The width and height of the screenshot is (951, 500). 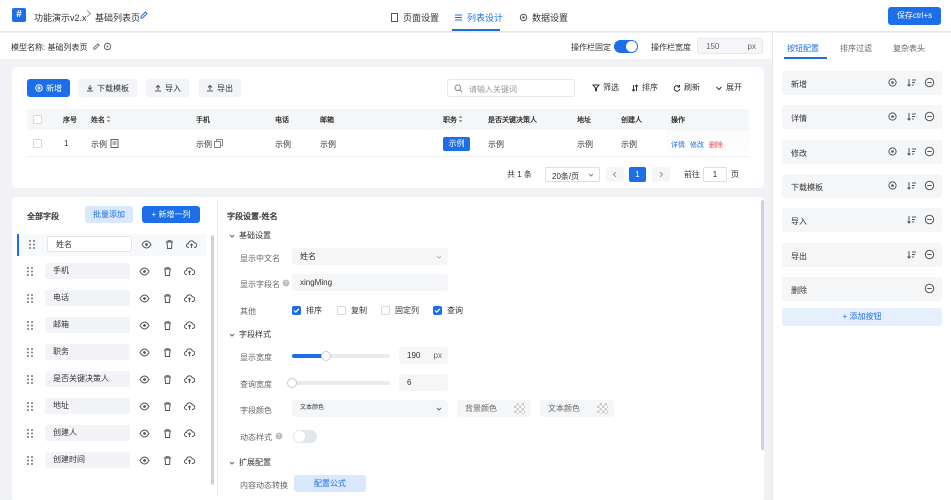 I want to click on query-width-slider, so click(x=338, y=383).